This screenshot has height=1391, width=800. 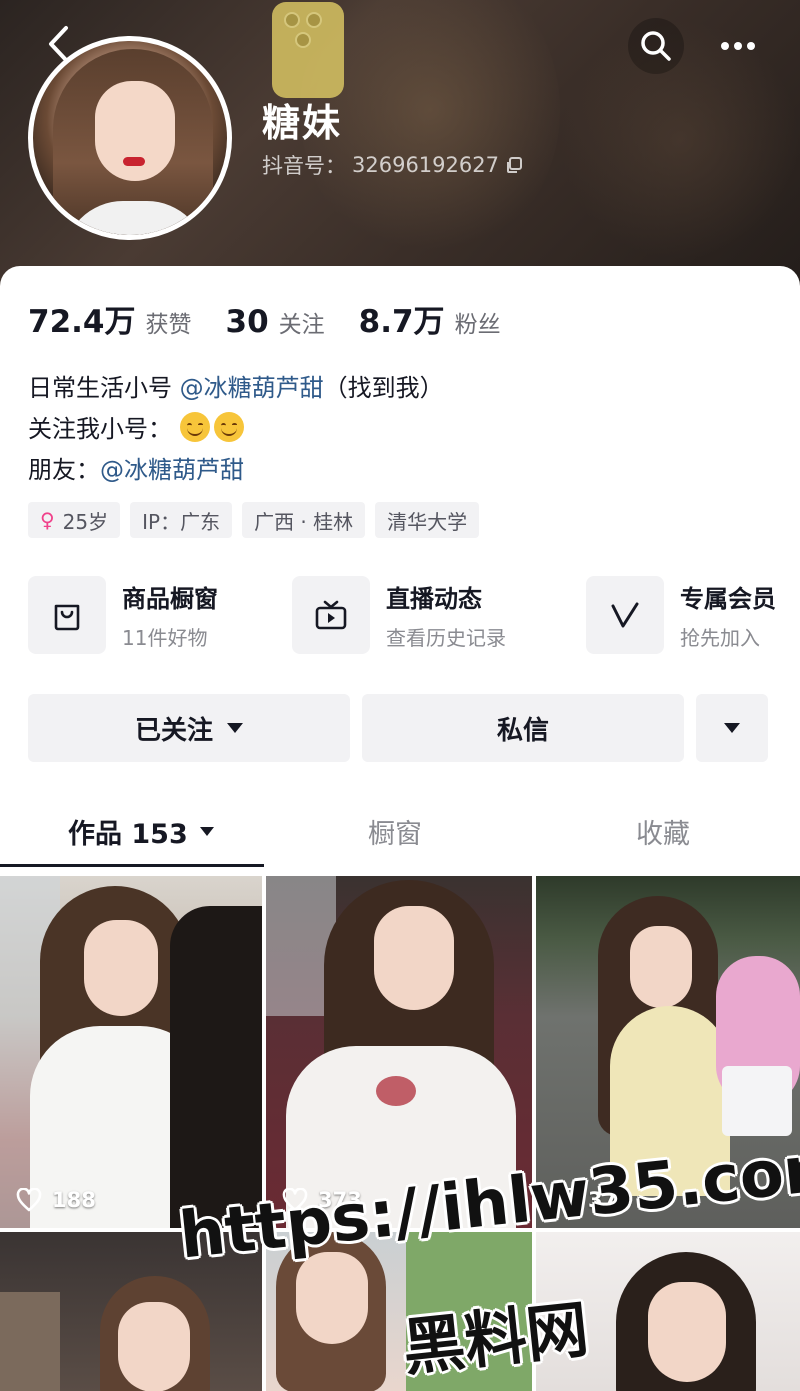 What do you see at coordinates (401, 322) in the screenshot?
I see `stat-followers-value: 8.7万` at bounding box center [401, 322].